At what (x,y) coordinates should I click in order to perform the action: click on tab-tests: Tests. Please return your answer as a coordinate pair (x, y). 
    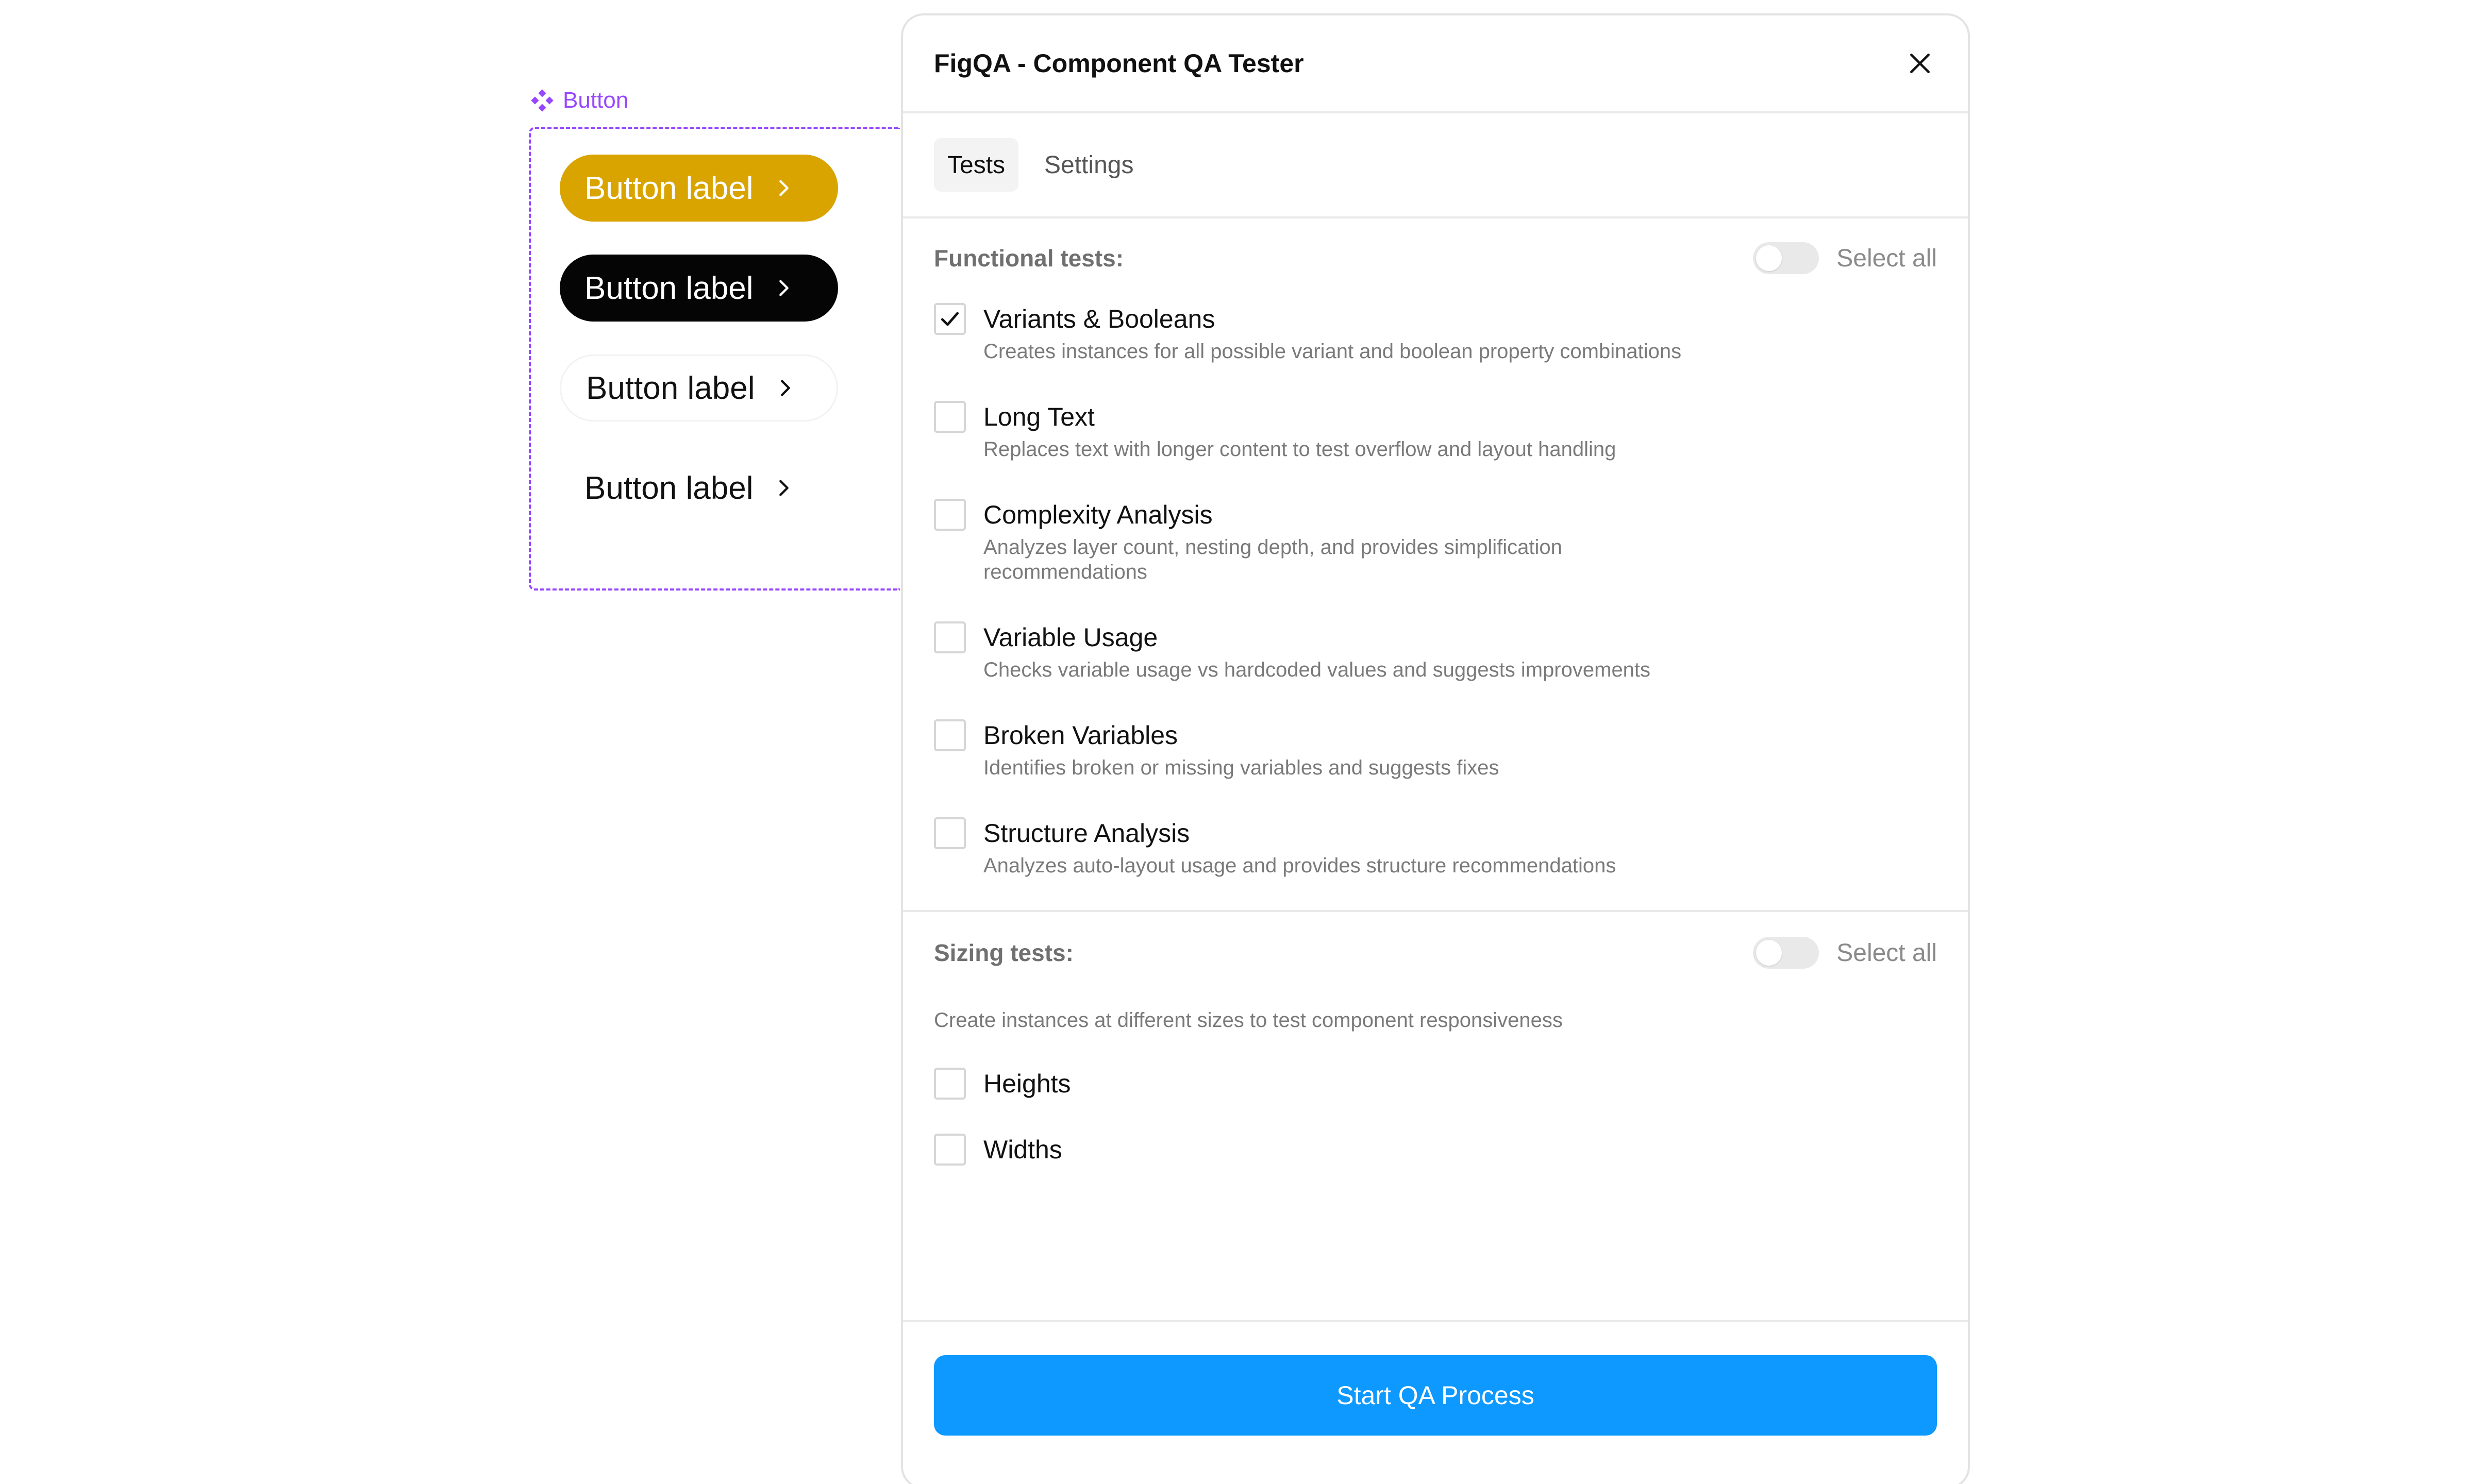
    Looking at the image, I should click on (976, 165).